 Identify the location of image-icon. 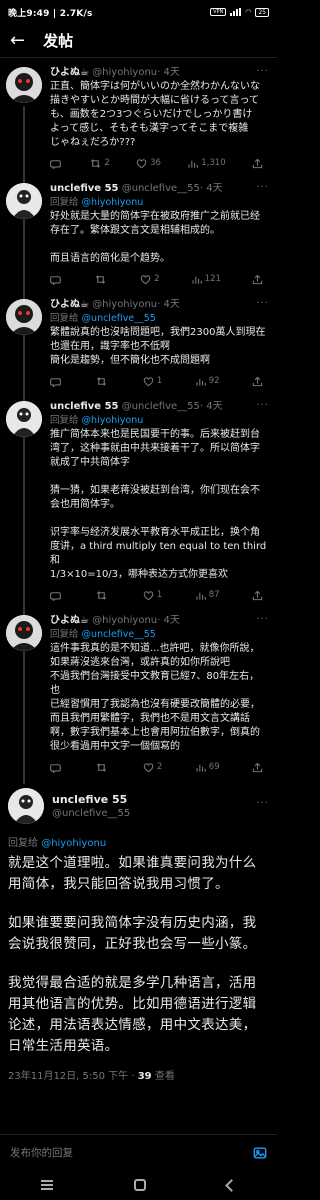
(260, 1153).